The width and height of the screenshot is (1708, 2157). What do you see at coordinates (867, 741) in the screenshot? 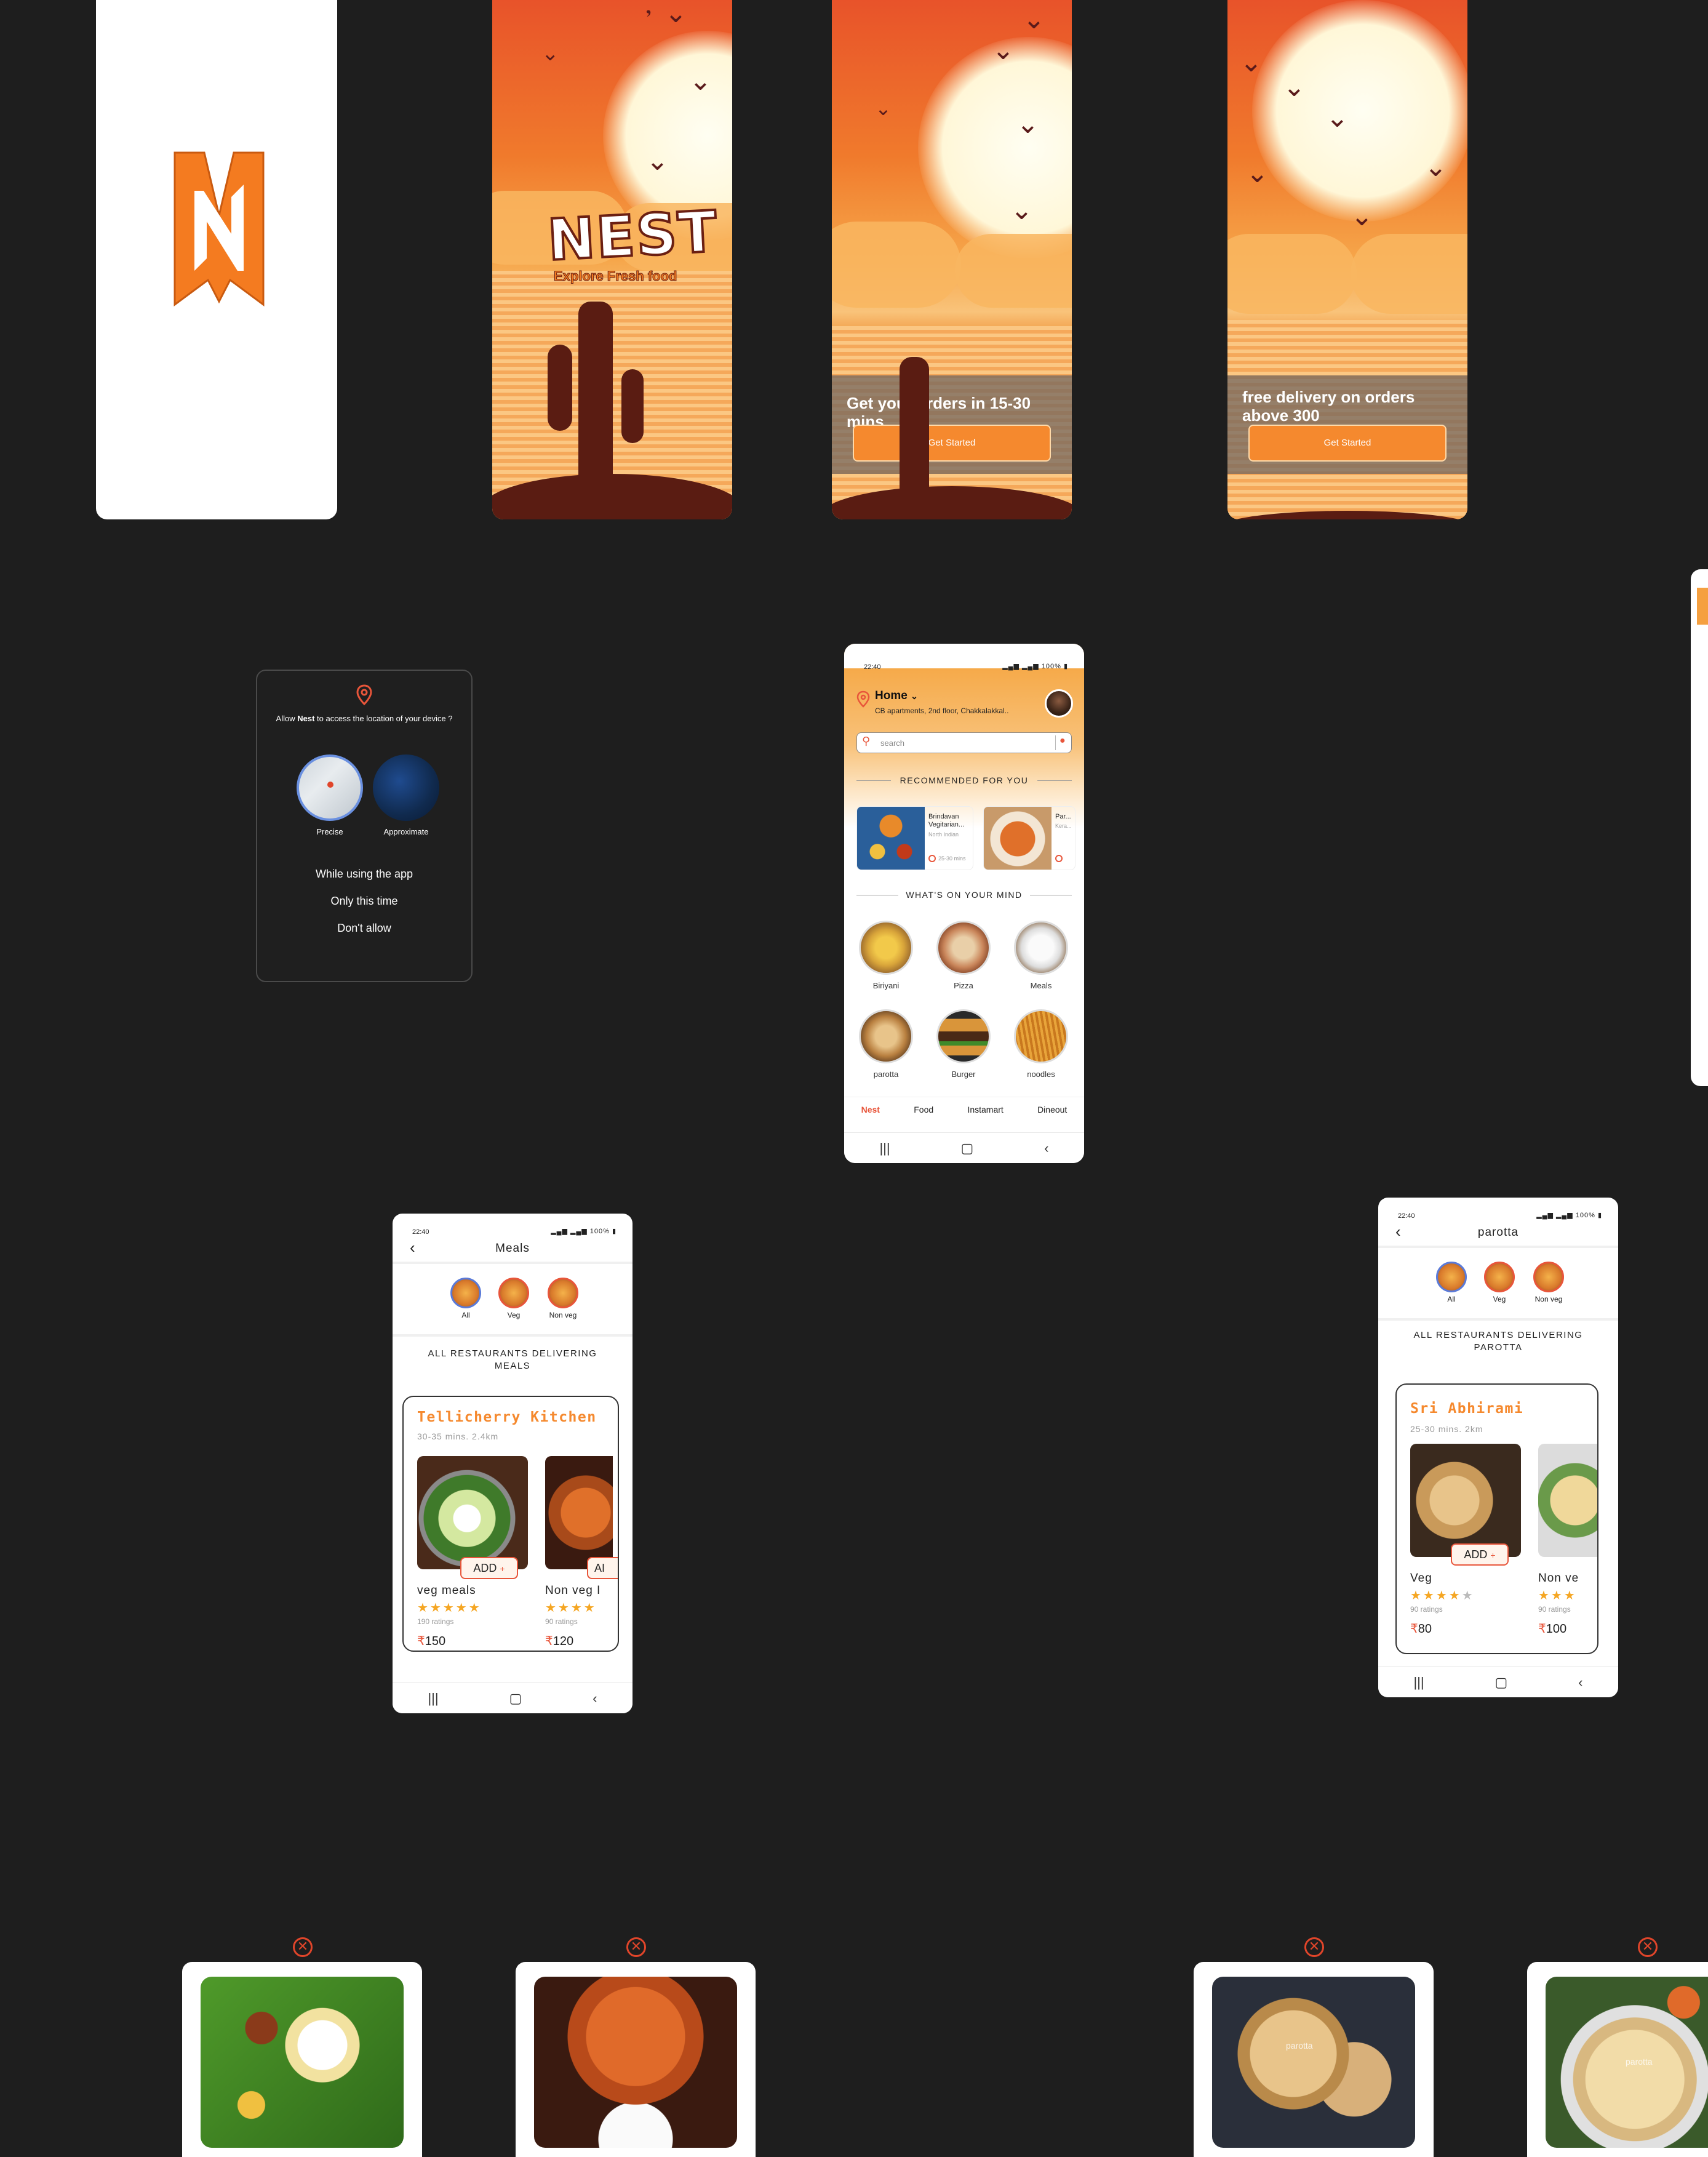
I see `search-icon: ⚲` at bounding box center [867, 741].